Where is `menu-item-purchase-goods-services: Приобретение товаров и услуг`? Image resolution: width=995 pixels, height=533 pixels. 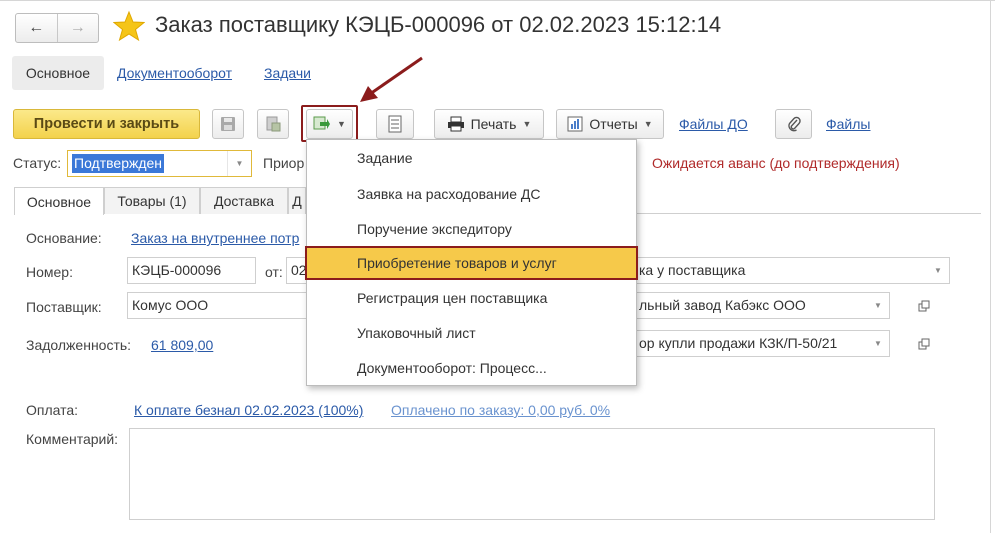 menu-item-purchase-goods-services: Приобретение товаров и услуг is located at coordinates (471, 263).